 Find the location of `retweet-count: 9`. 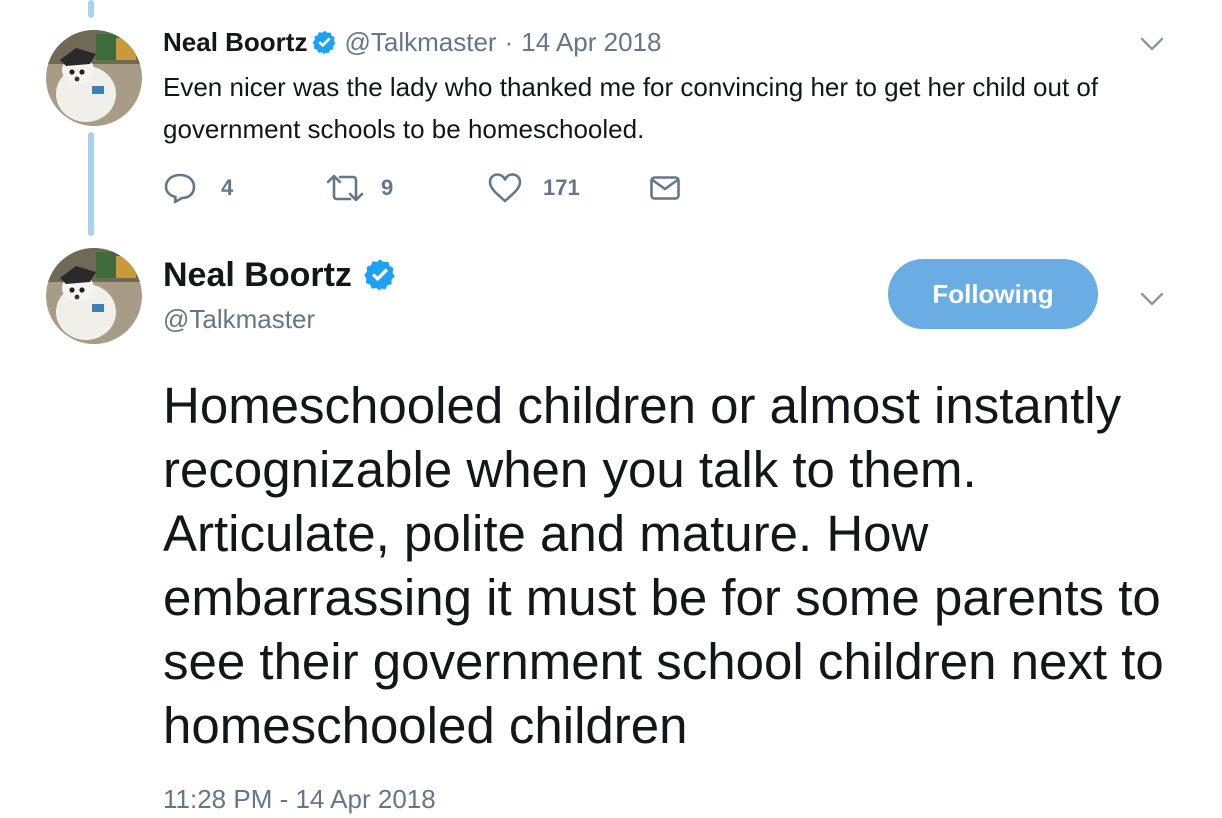

retweet-count: 9 is located at coordinates (387, 187).